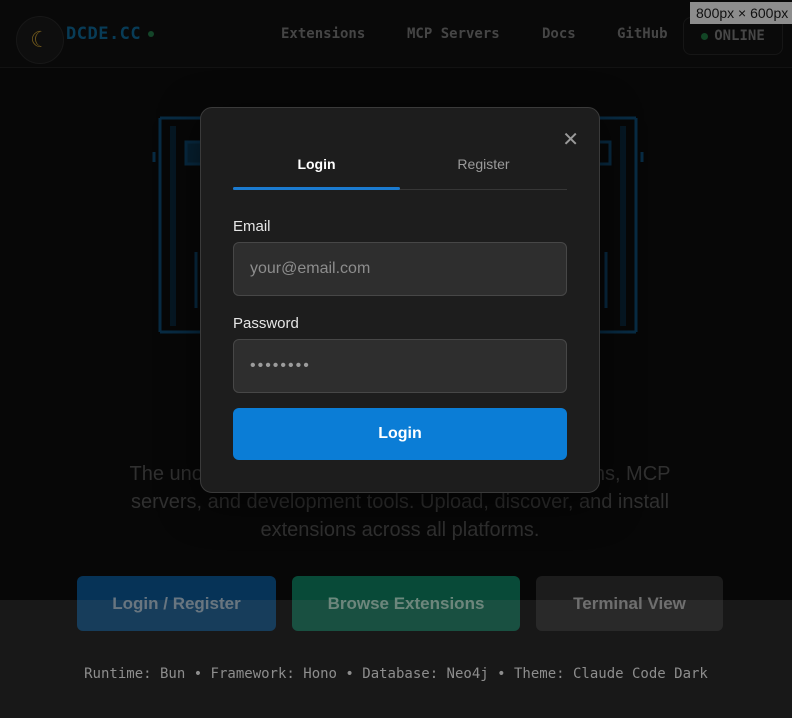 Image resolution: width=792 pixels, height=718 pixels. Describe the element at coordinates (266, 323) in the screenshot. I see `password-label: Password` at that location.